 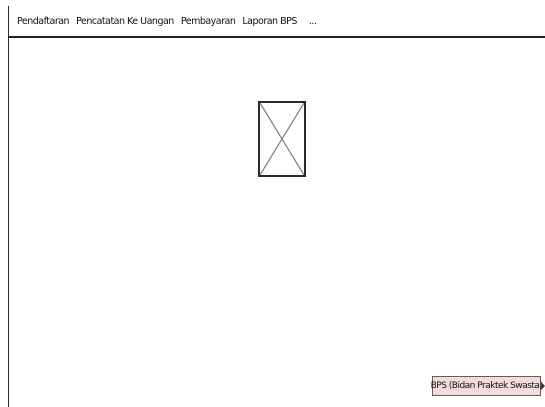 I want to click on menu-item-pembayaran: Pembayaran, so click(x=208, y=21).